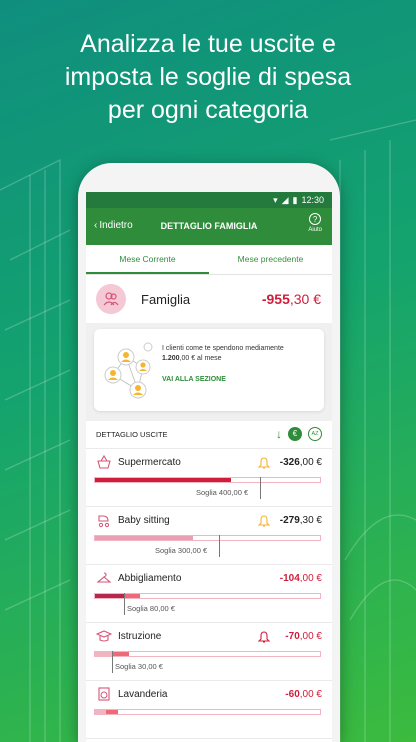  What do you see at coordinates (208, 44) in the screenshot?
I see `headline-line-1: Analizza le tue uscite e` at bounding box center [208, 44].